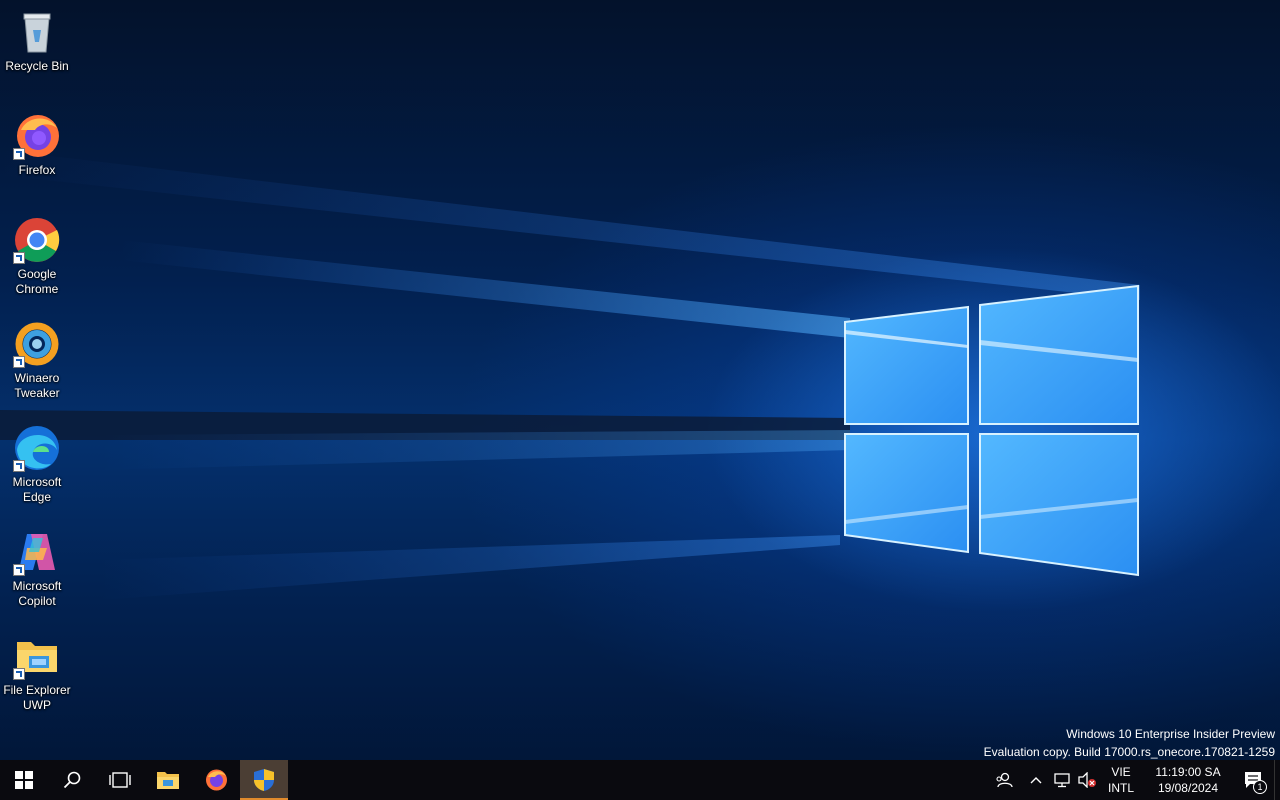 The height and width of the screenshot is (800, 1280). Describe the element at coordinates (1260, 787) in the screenshot. I see `notification-count-badge: 1` at that location.